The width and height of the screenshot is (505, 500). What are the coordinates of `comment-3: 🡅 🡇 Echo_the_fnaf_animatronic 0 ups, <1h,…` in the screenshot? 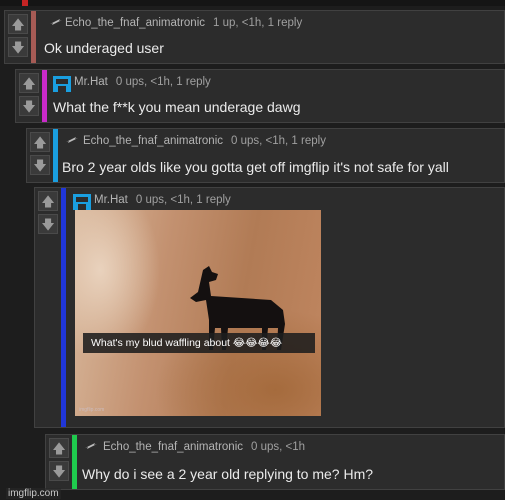 It's located at (265, 155).